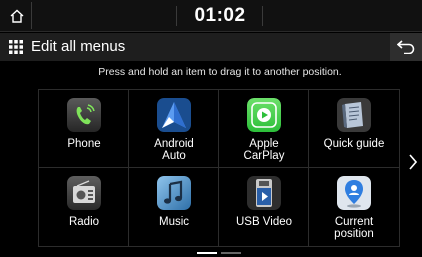  I want to click on menu-item-radio: Radio, so click(84, 207).